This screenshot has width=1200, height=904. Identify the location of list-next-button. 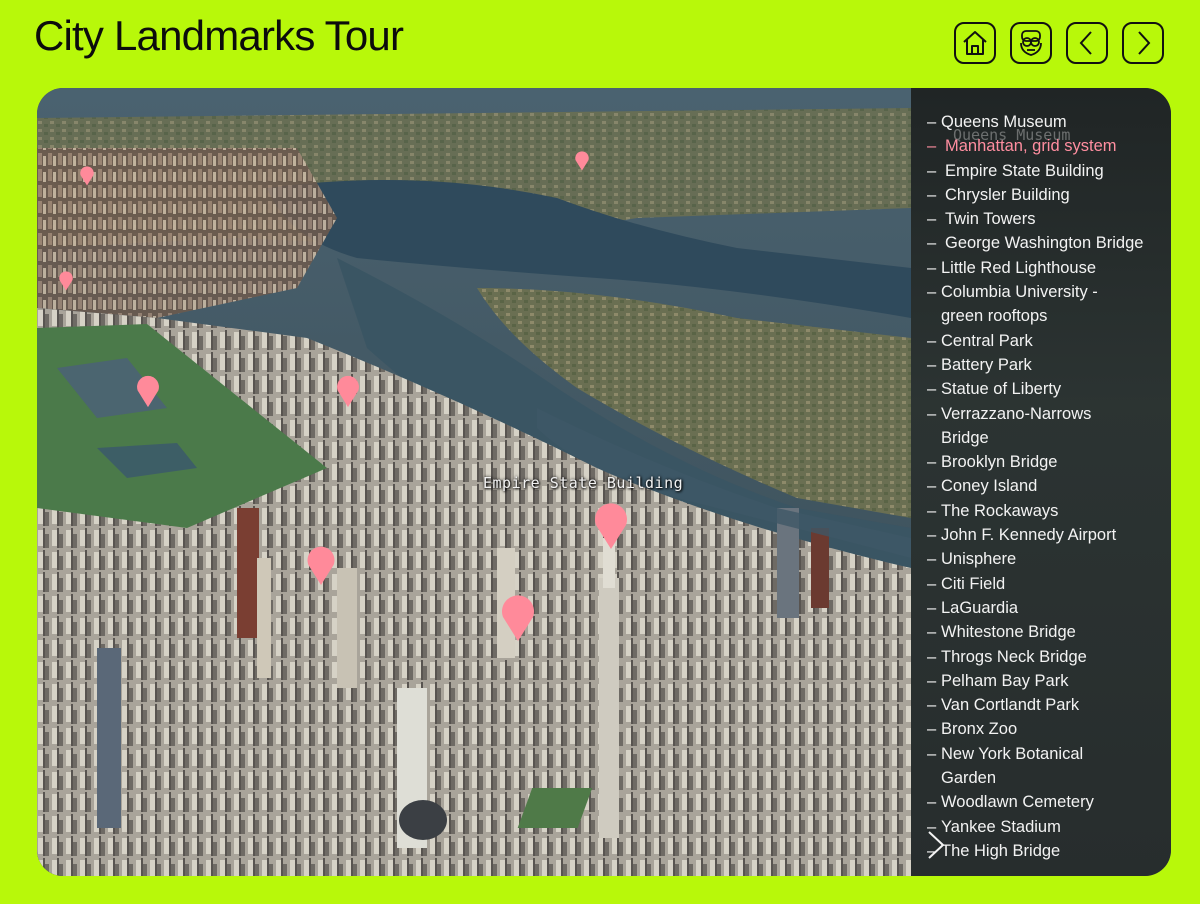
(936, 845).